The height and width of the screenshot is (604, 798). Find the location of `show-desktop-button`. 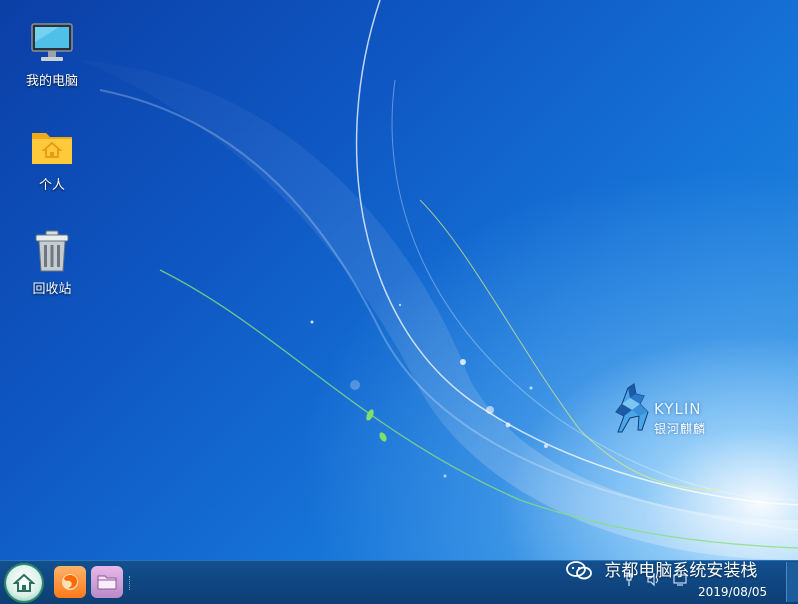

show-desktop-button is located at coordinates (792, 582).